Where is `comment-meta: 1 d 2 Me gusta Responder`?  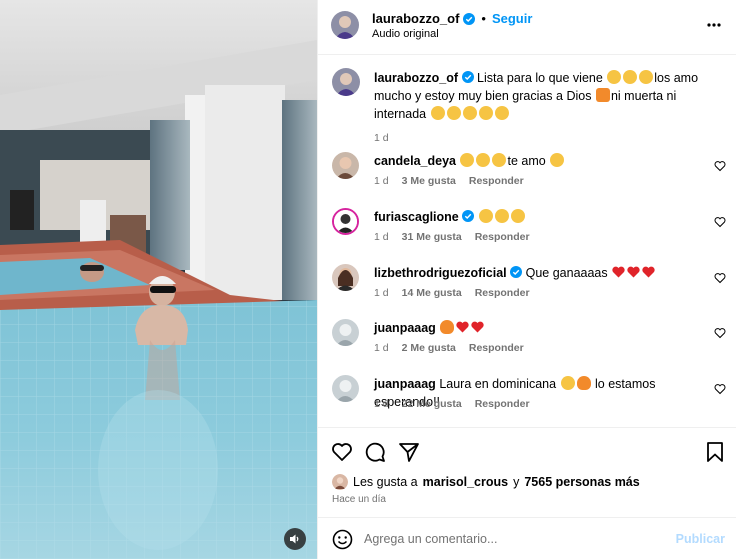 comment-meta: 1 d 2 Me gusta Responder is located at coordinates (449, 348).